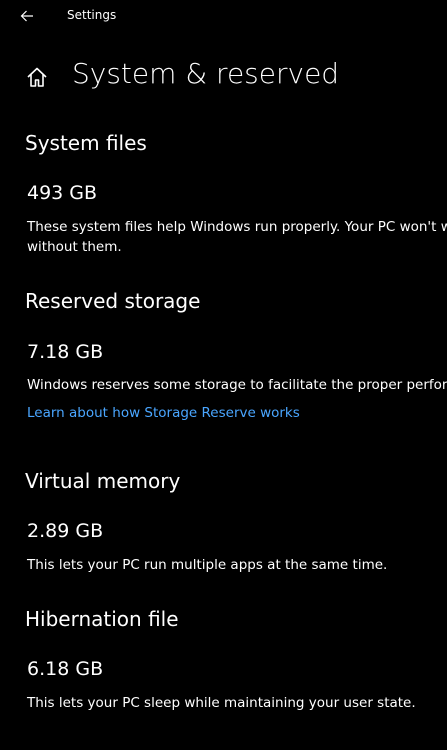  What do you see at coordinates (65, 531) in the screenshot?
I see `virtual-memory-size: 2.89 GB` at bounding box center [65, 531].